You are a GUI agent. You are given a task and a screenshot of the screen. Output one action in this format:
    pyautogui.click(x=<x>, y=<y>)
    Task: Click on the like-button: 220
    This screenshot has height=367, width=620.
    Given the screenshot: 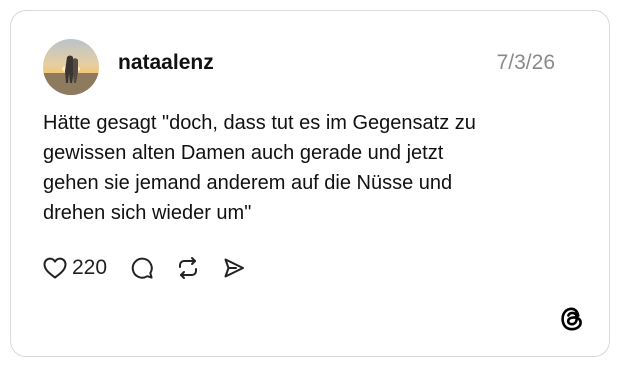 What is the action you would take?
    pyautogui.click(x=75, y=268)
    